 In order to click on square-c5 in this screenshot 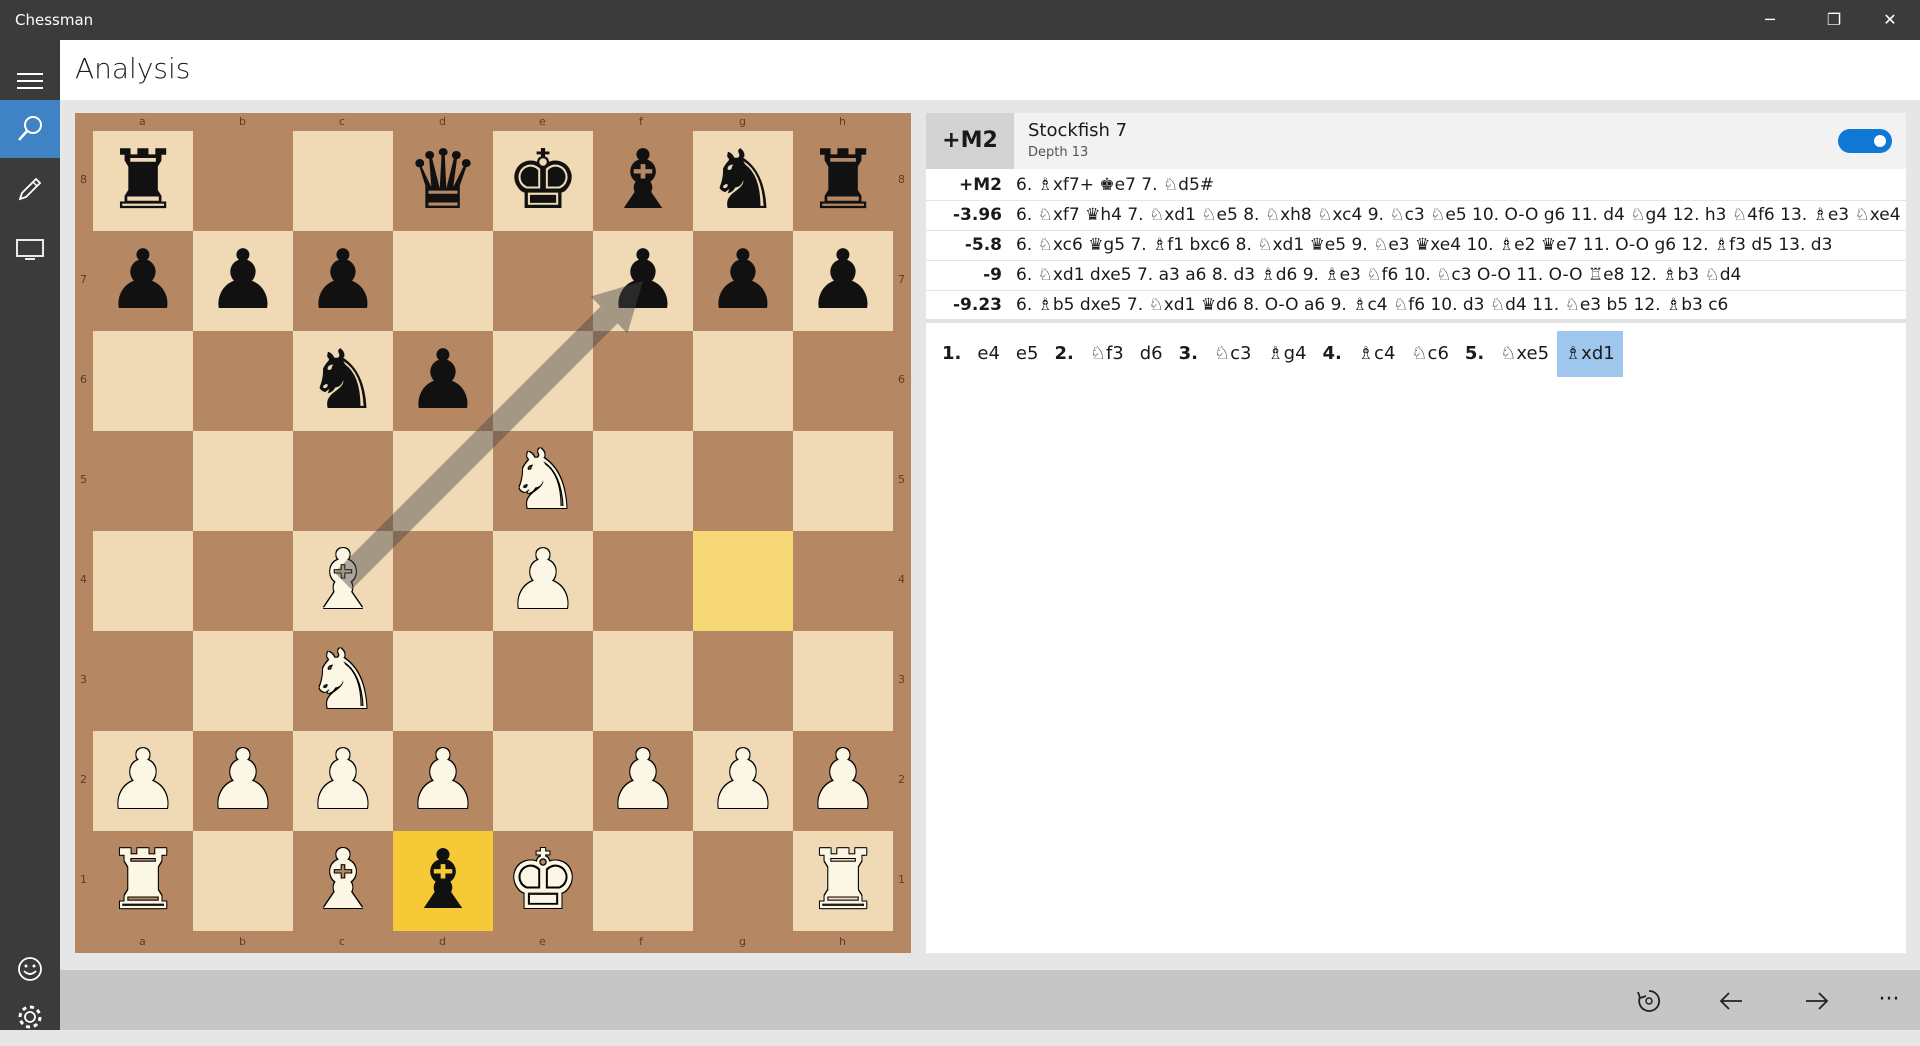, I will do `click(343, 481)`.